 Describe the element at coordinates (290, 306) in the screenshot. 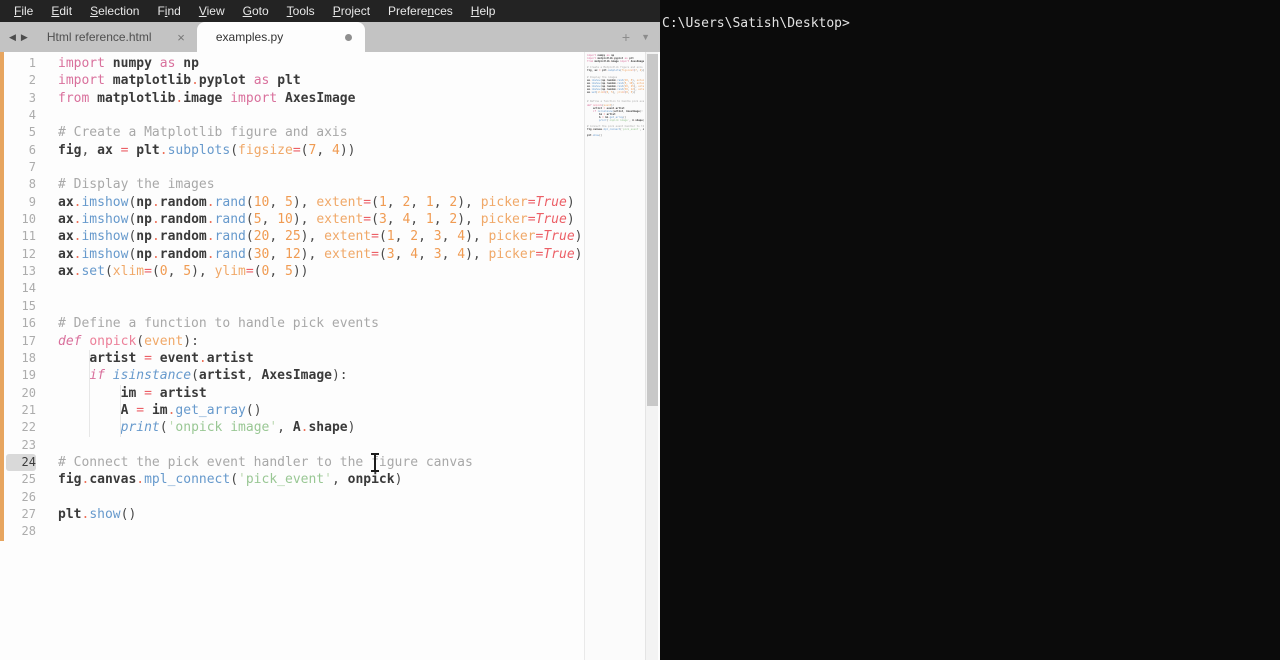

I see `code-line: 15` at that location.